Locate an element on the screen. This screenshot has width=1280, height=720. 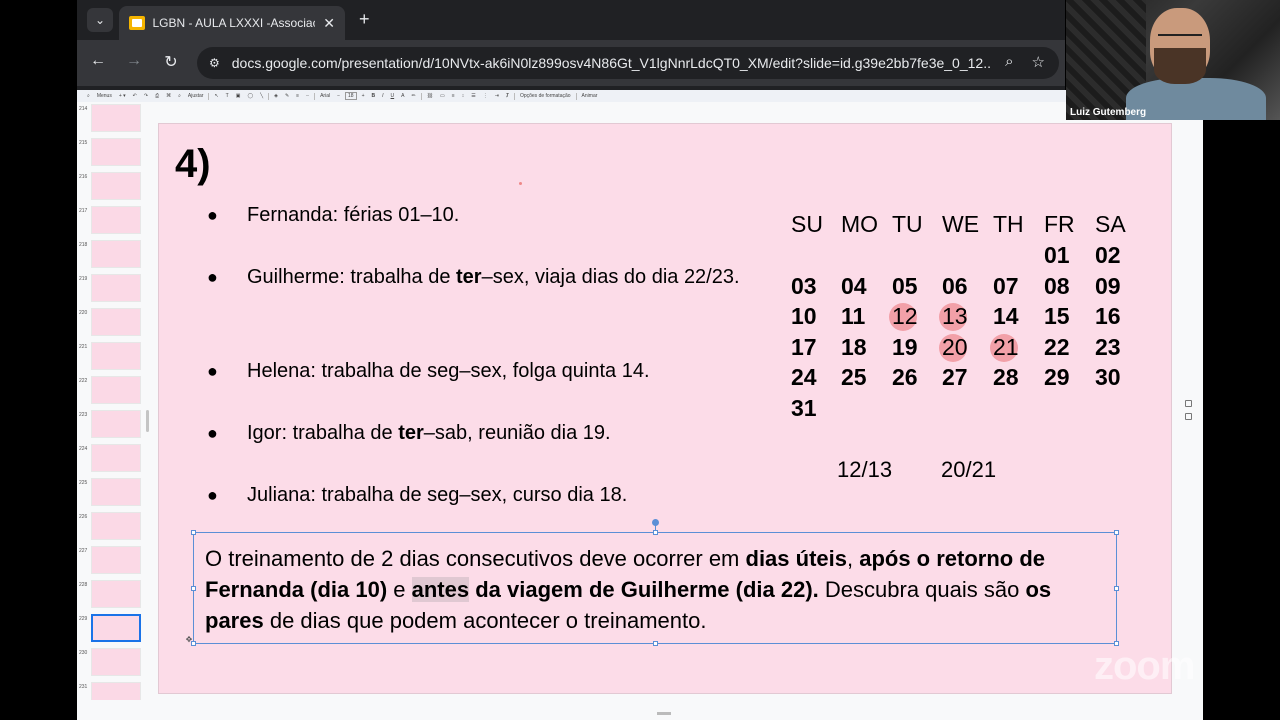
search-menus-icon: ⌕ is located at coordinates (88, 96).